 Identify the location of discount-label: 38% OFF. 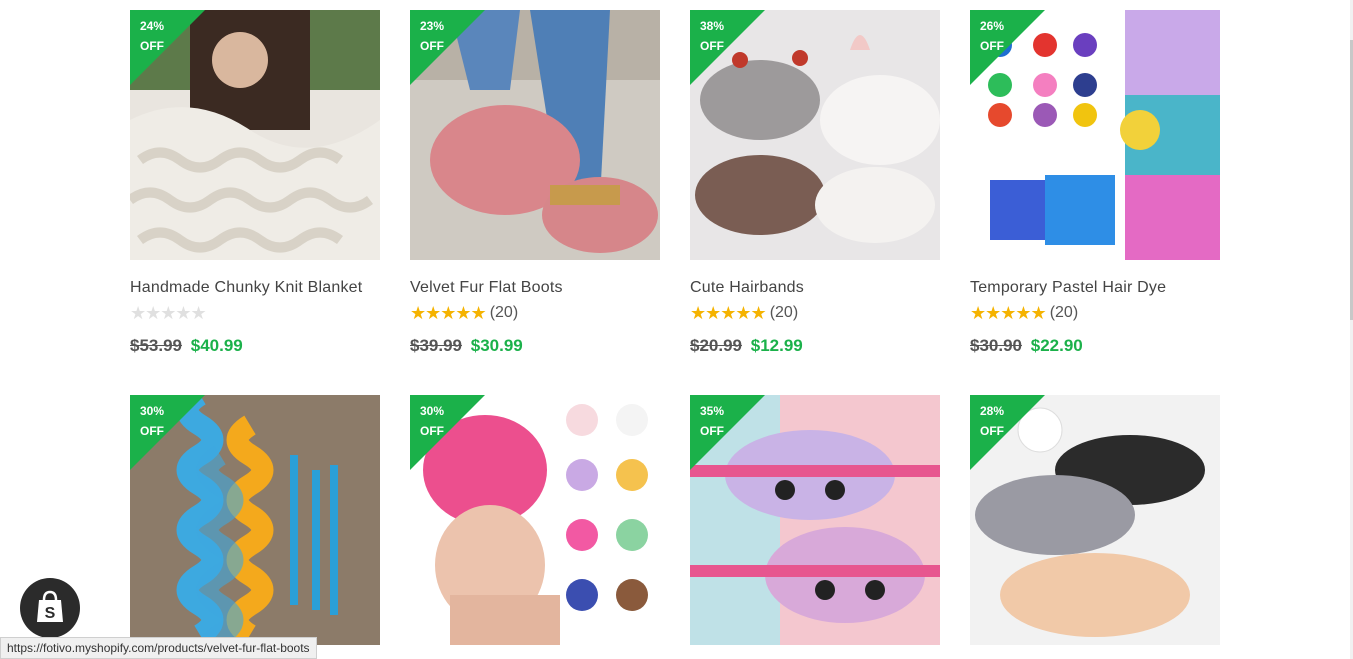
(712, 36).